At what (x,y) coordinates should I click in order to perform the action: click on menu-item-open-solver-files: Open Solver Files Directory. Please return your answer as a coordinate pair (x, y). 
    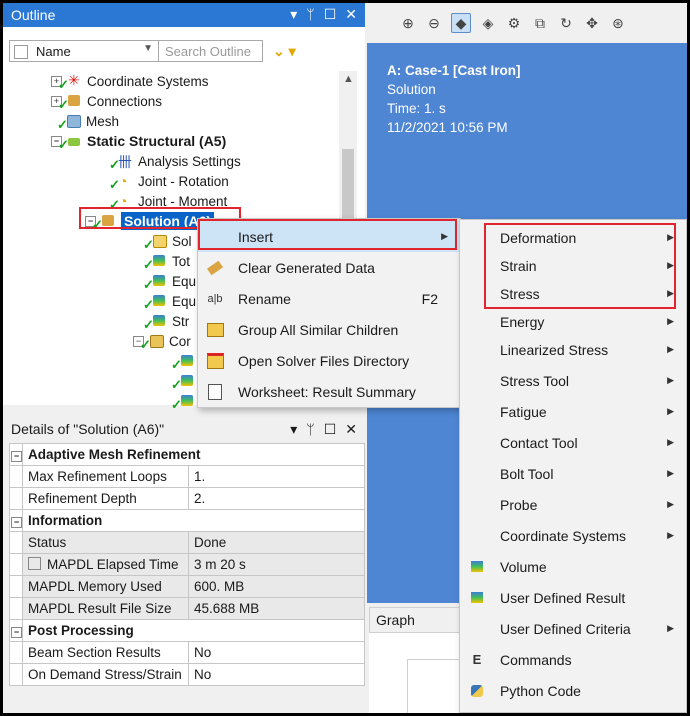
    Looking at the image, I should click on (329, 360).